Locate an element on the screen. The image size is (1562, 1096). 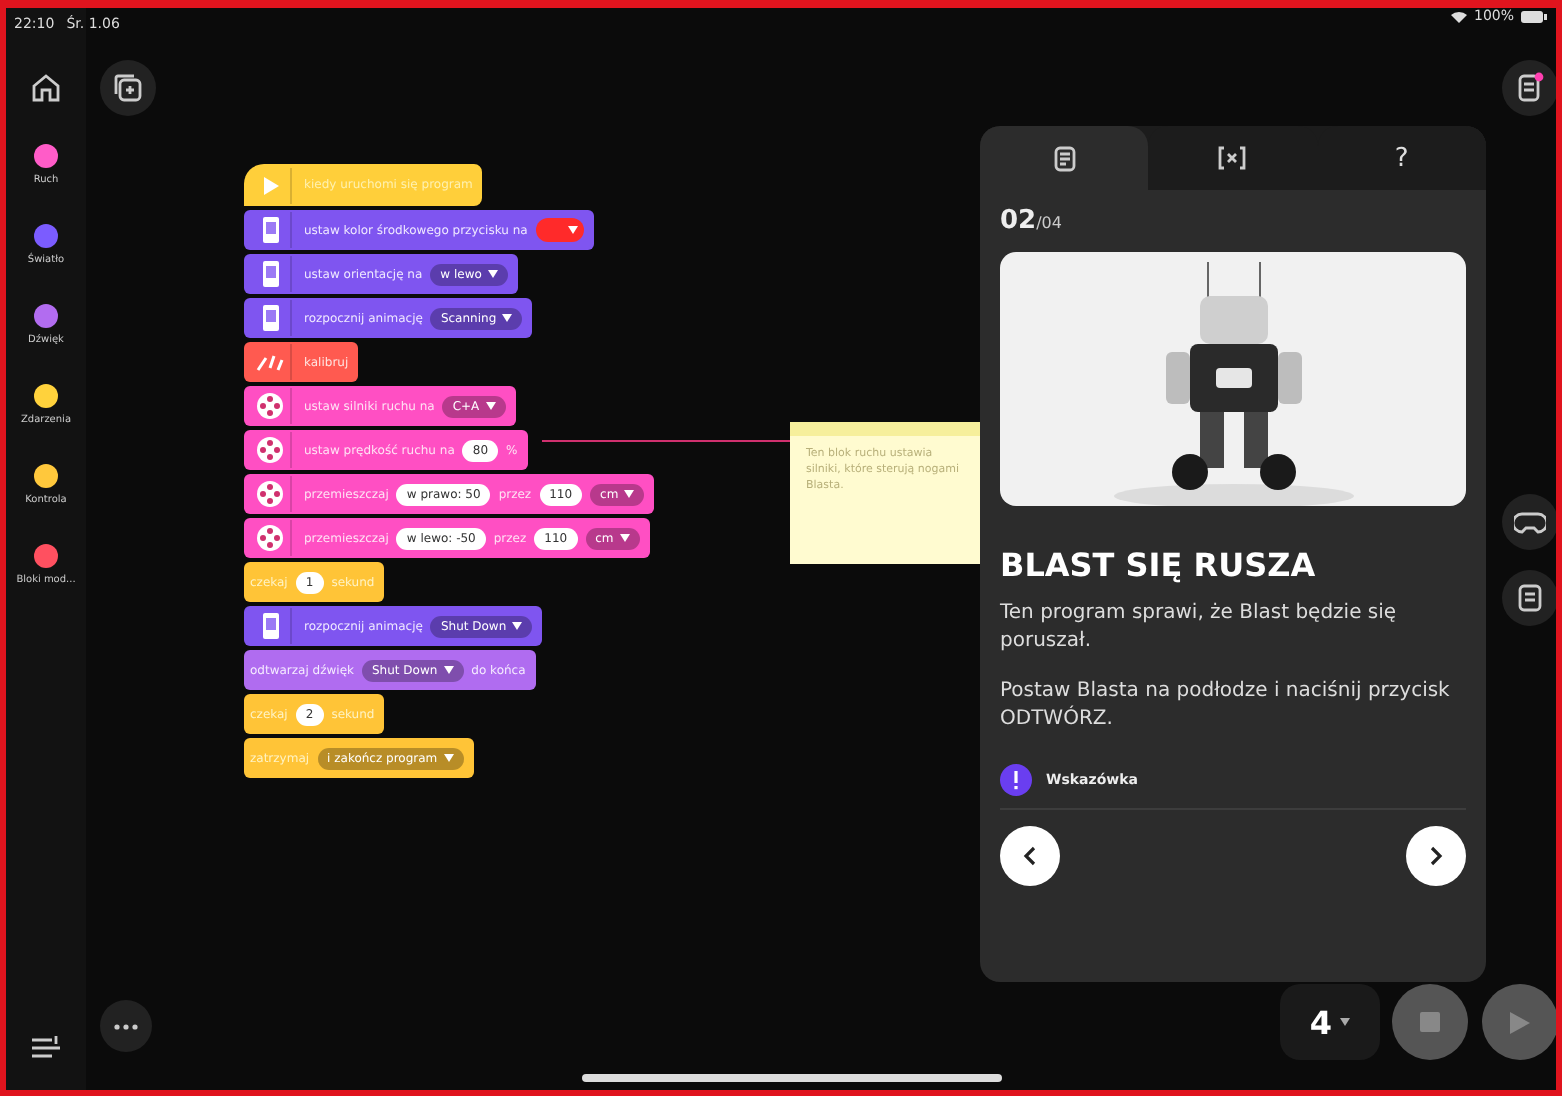
wifi-icon is located at coordinates (1458, 16).